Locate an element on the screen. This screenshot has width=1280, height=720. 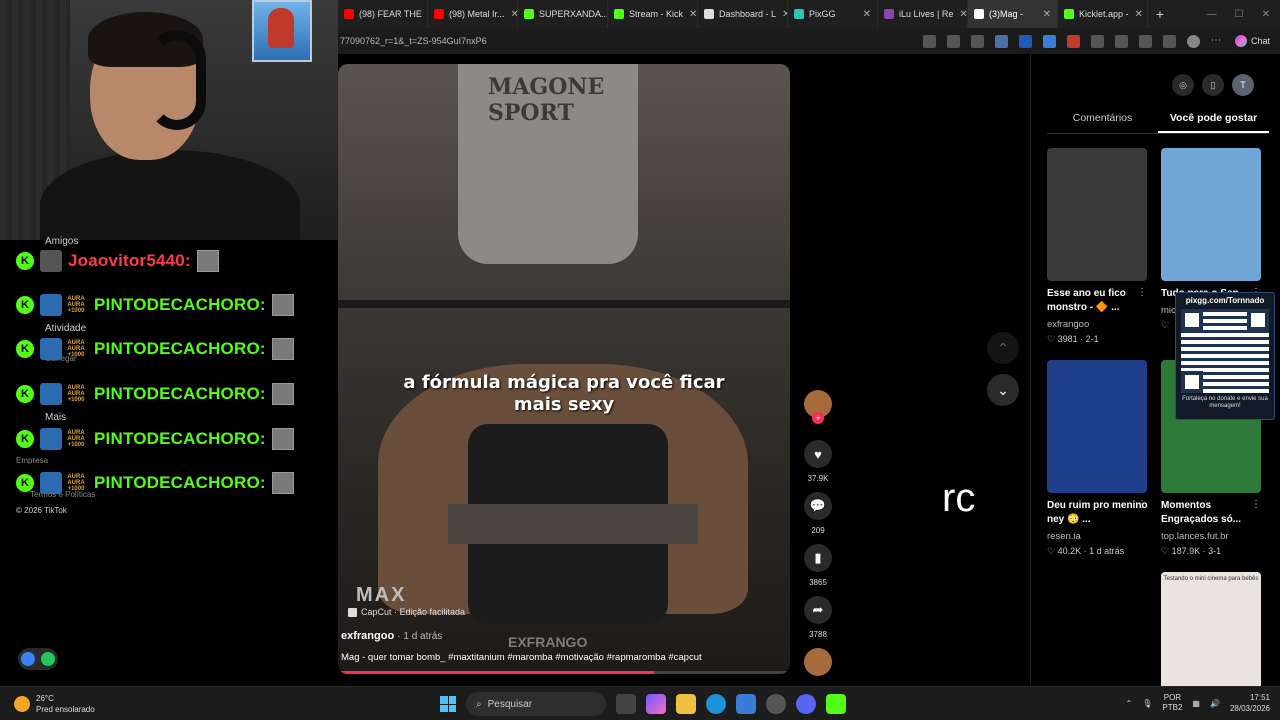
like-action: ♥ 37.9K is located at coordinates (818, 461).